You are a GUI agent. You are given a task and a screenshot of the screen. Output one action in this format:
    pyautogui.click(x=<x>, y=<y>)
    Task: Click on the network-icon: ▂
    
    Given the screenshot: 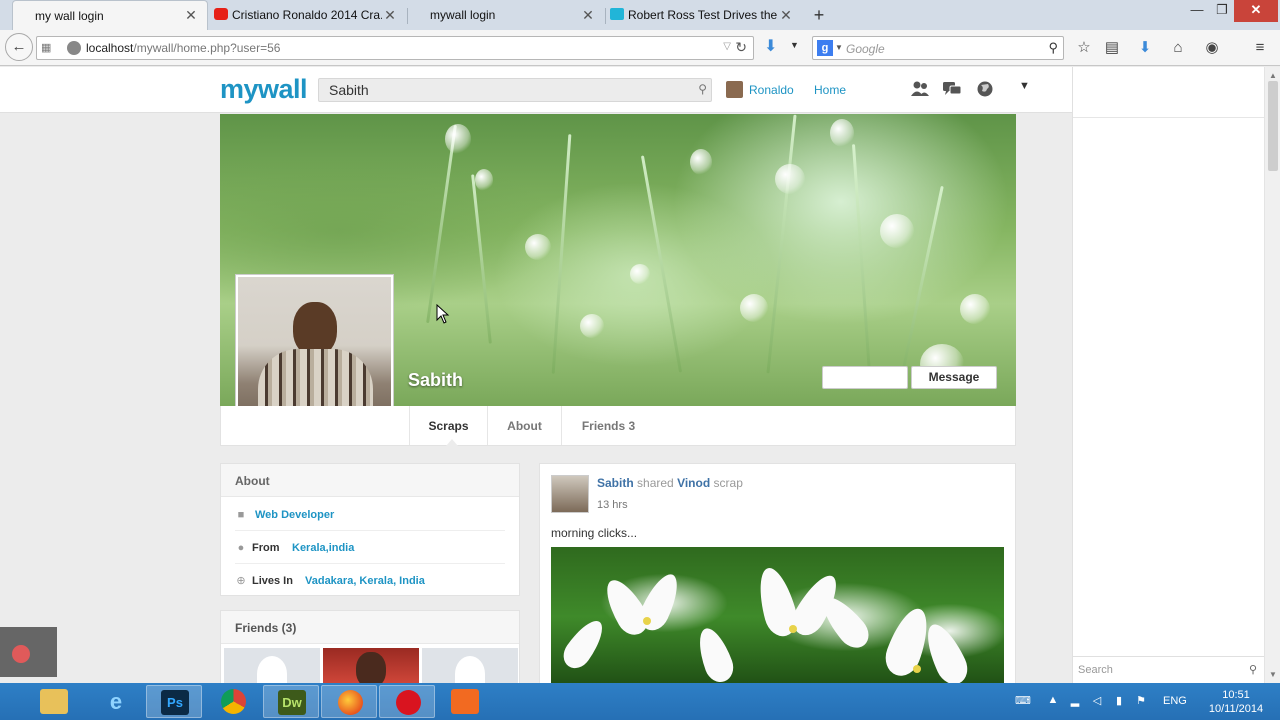 What is the action you would take?
    pyautogui.click(x=1075, y=701)
    